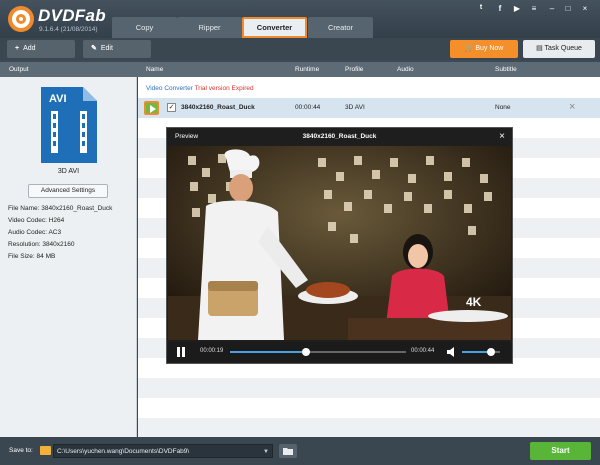 Image resolution: width=600 pixels, height=465 pixels. What do you see at coordinates (218, 107) in the screenshot?
I see `row-name: 3840x2160_Roast_Duck` at bounding box center [218, 107].